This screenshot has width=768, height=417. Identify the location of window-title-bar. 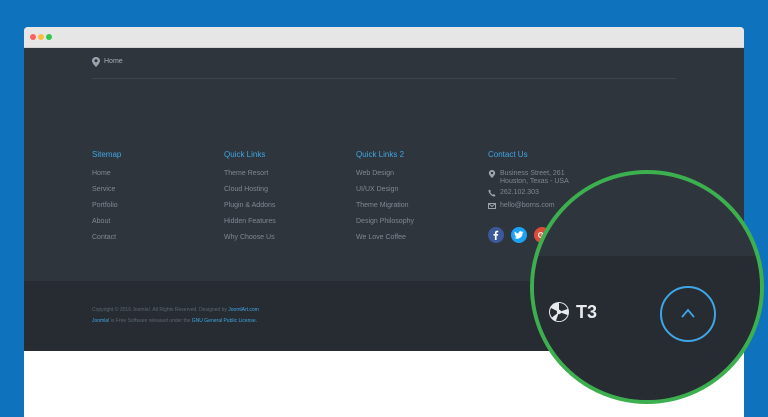
(384, 37).